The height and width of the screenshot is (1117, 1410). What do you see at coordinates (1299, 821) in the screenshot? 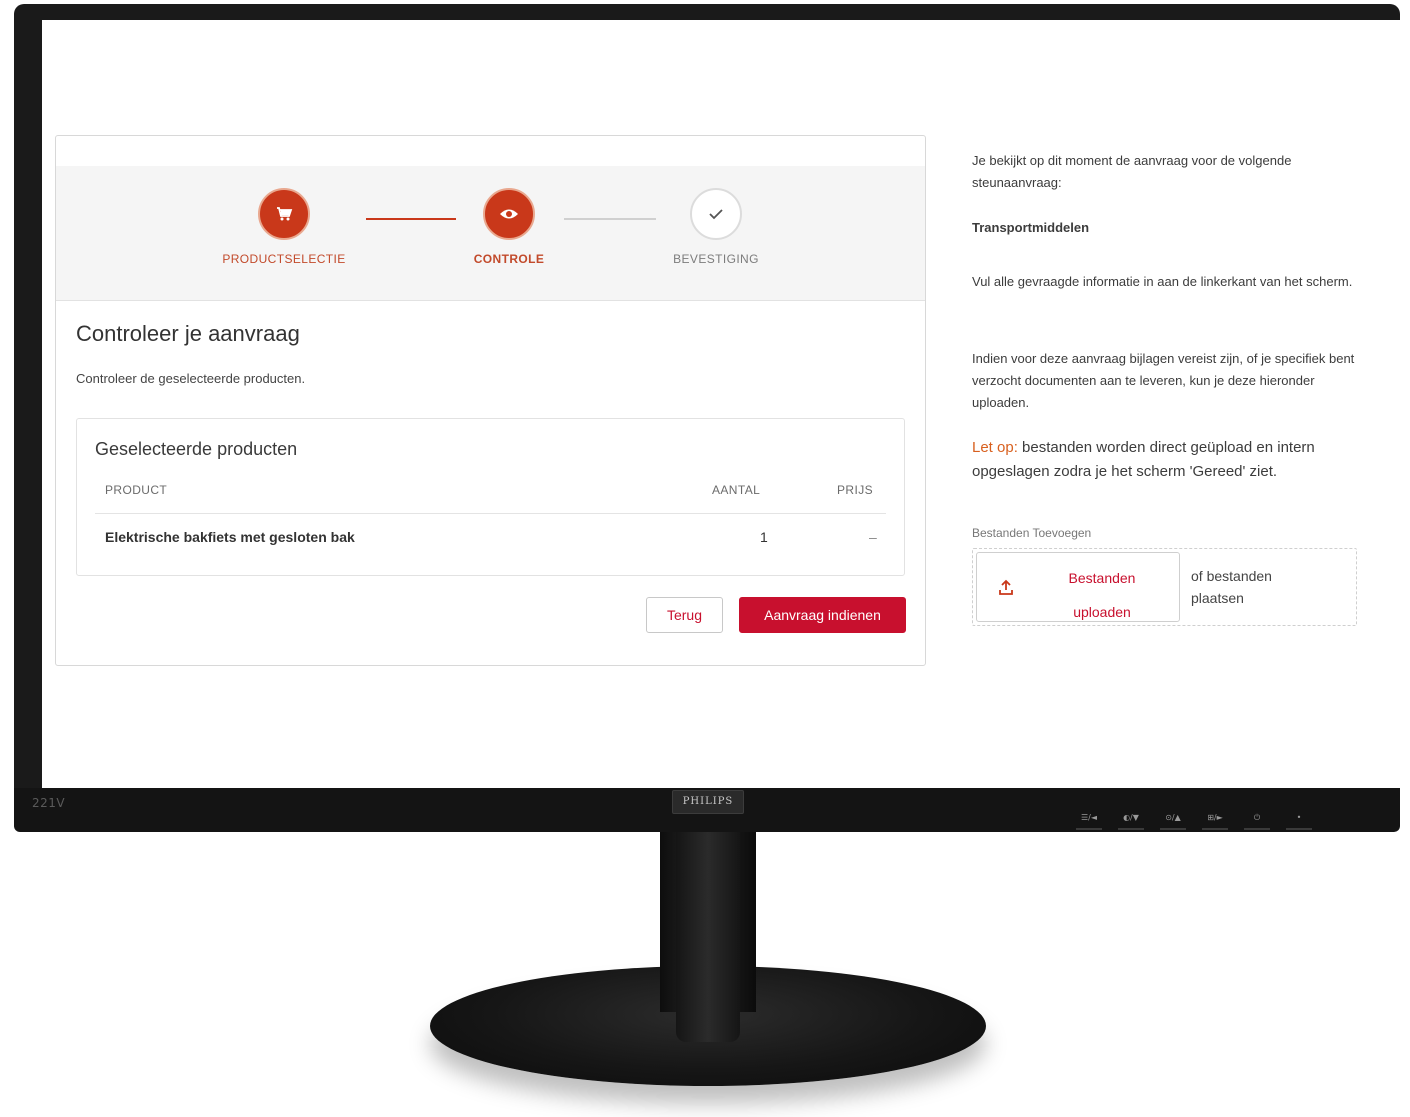
I see `power-led: •` at bounding box center [1299, 821].